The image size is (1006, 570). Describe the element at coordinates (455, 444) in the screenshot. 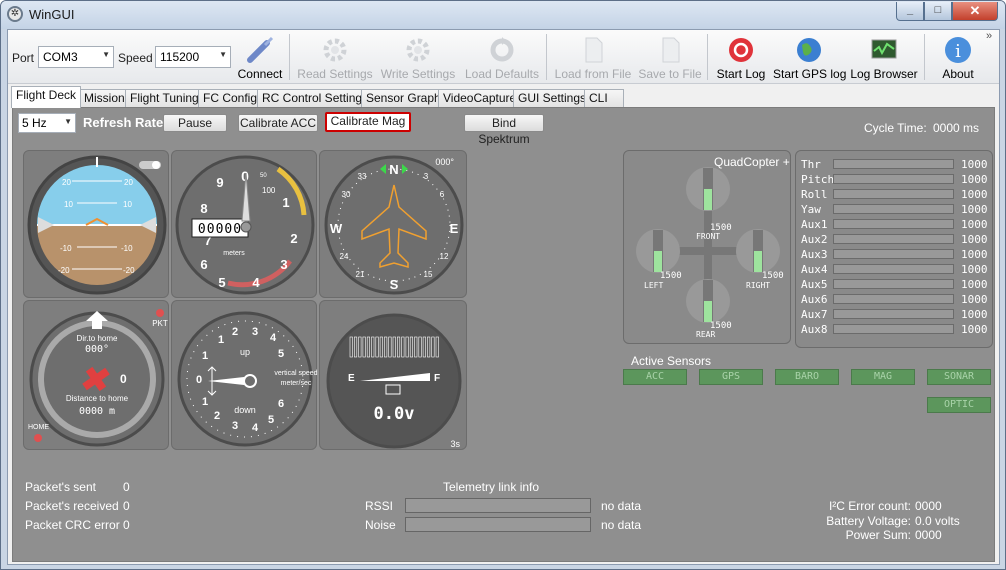

I see `battery-time: 3s` at that location.